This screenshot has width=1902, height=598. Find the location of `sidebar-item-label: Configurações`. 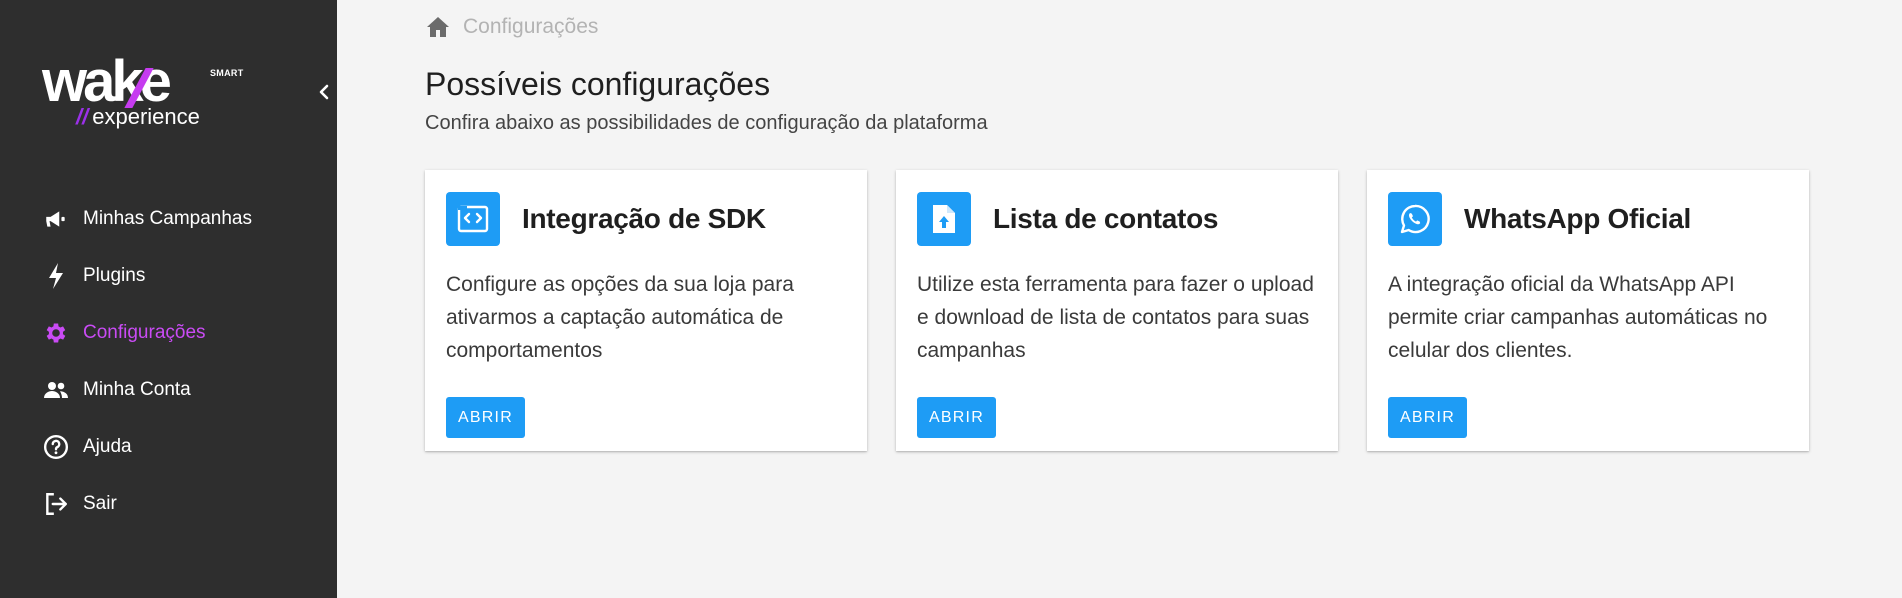

sidebar-item-label: Configurações is located at coordinates (144, 332).